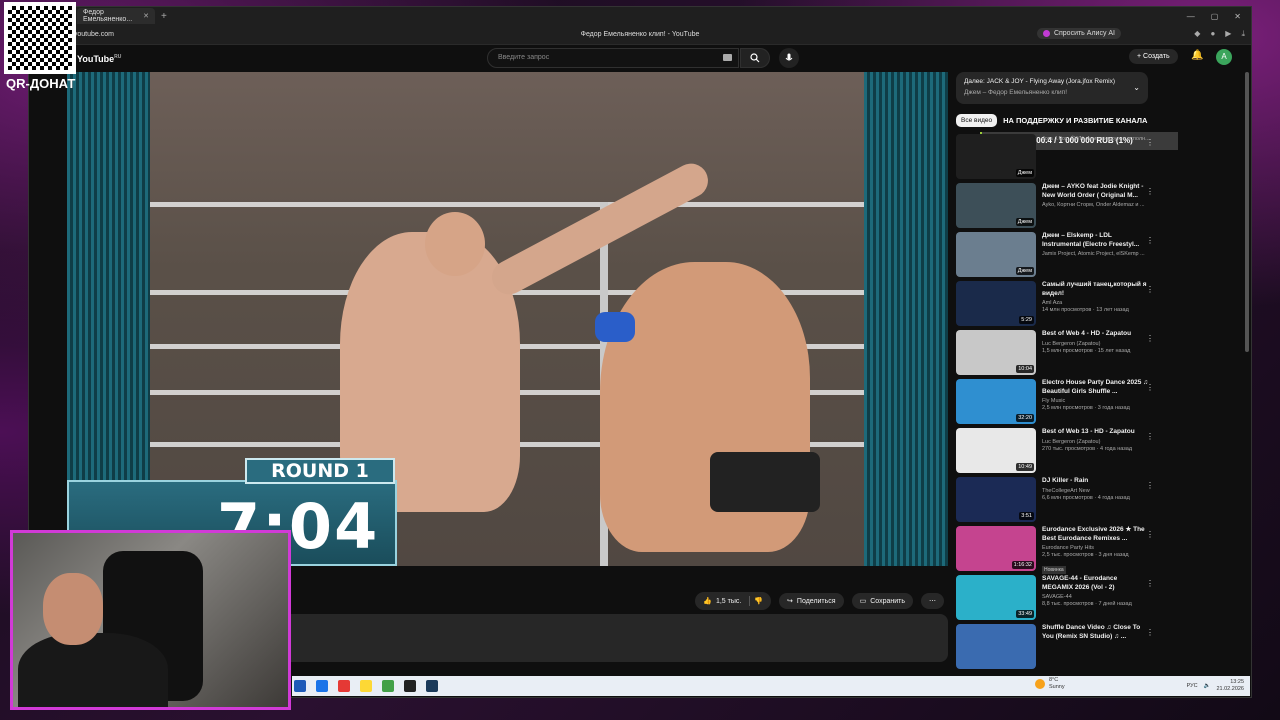 The image size is (1280, 720). I want to click on video-channel: Fly Music, so click(1096, 401).